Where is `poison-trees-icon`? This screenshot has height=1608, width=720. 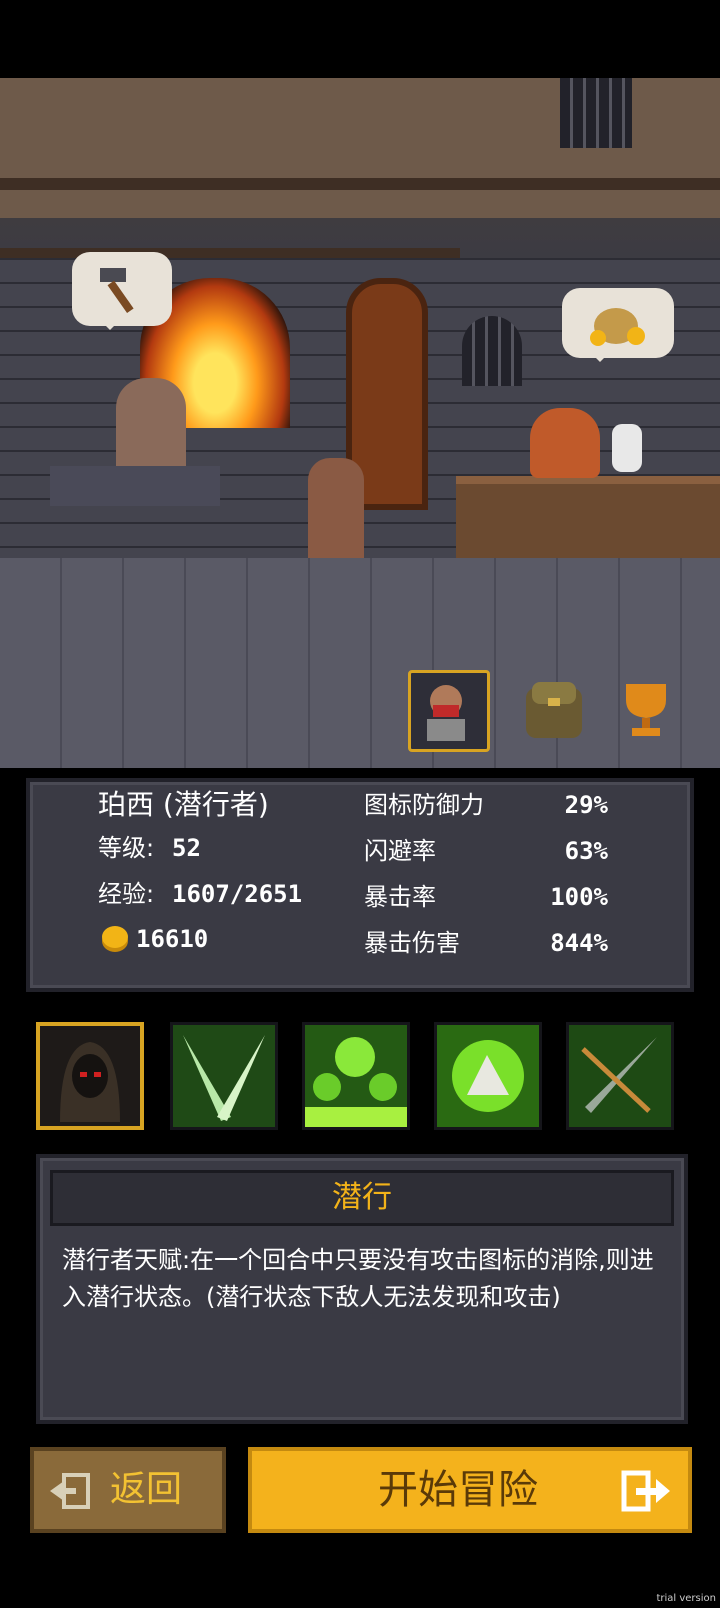
poison-trees-icon is located at coordinates (356, 1076).